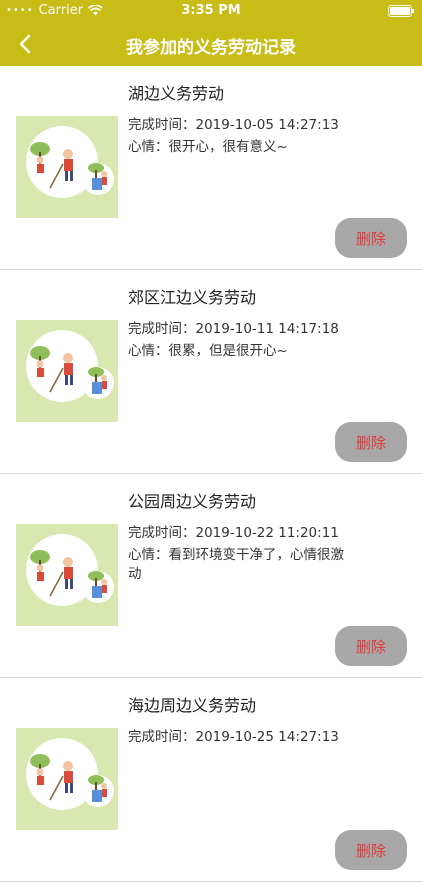  I want to click on record-title: 湖边义务劳动, so click(176, 93).